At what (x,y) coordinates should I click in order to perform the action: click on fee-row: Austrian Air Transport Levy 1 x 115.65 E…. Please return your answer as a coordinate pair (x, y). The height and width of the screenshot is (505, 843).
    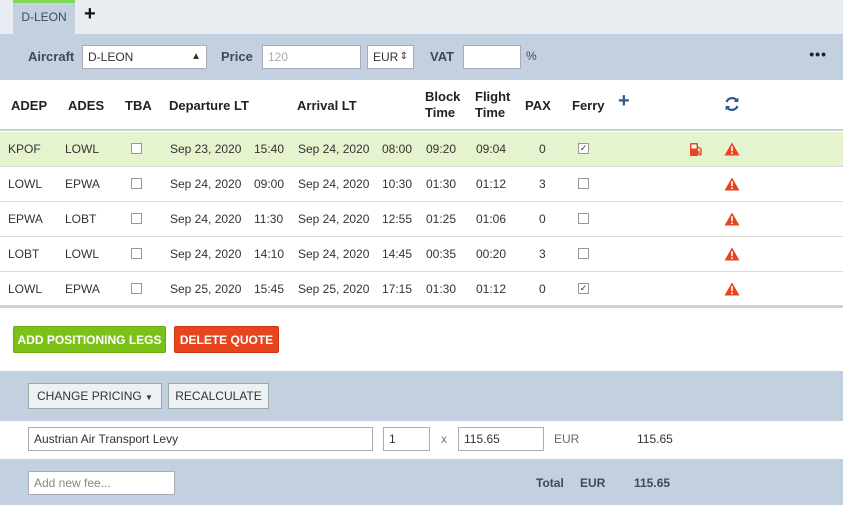
    Looking at the image, I should click on (421, 440).